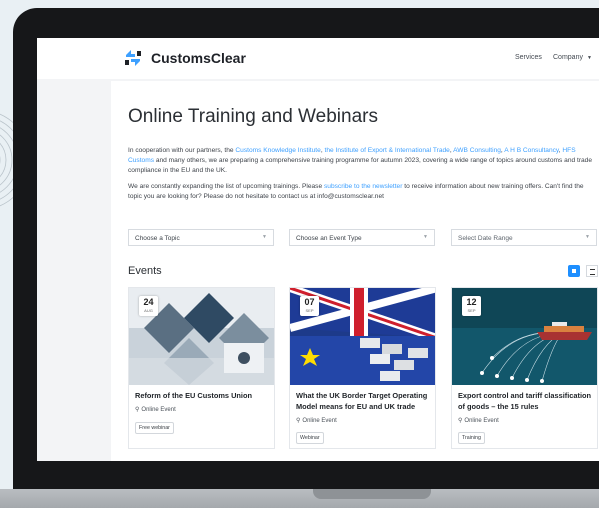  Describe the element at coordinates (133, 58) in the screenshot. I see `logo-icon` at that location.